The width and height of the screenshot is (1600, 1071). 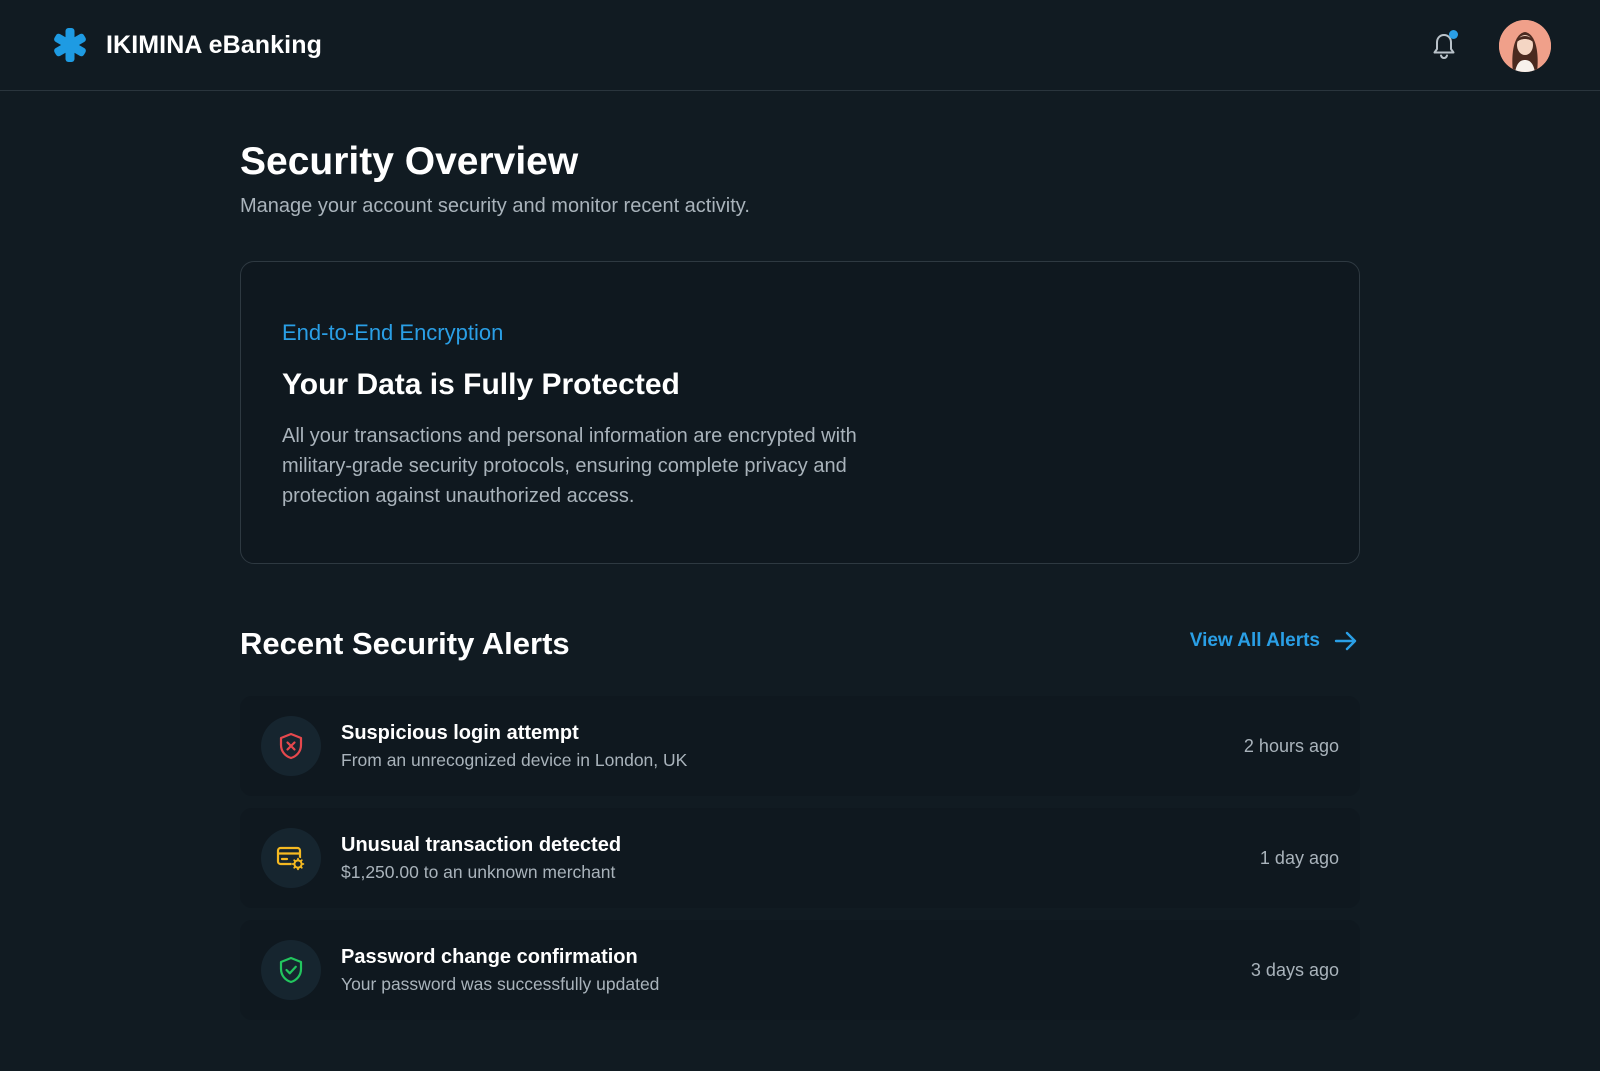 I want to click on alert-title: Unusual transaction detected, so click(x=481, y=845).